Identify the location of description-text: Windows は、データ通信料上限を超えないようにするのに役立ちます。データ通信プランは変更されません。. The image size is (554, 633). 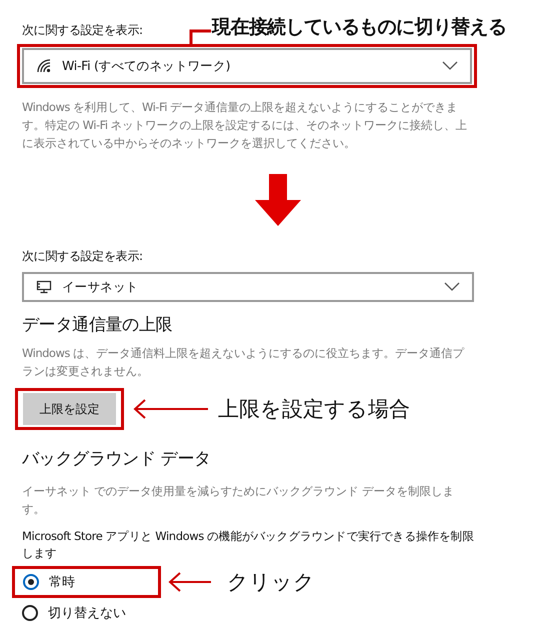
(244, 362).